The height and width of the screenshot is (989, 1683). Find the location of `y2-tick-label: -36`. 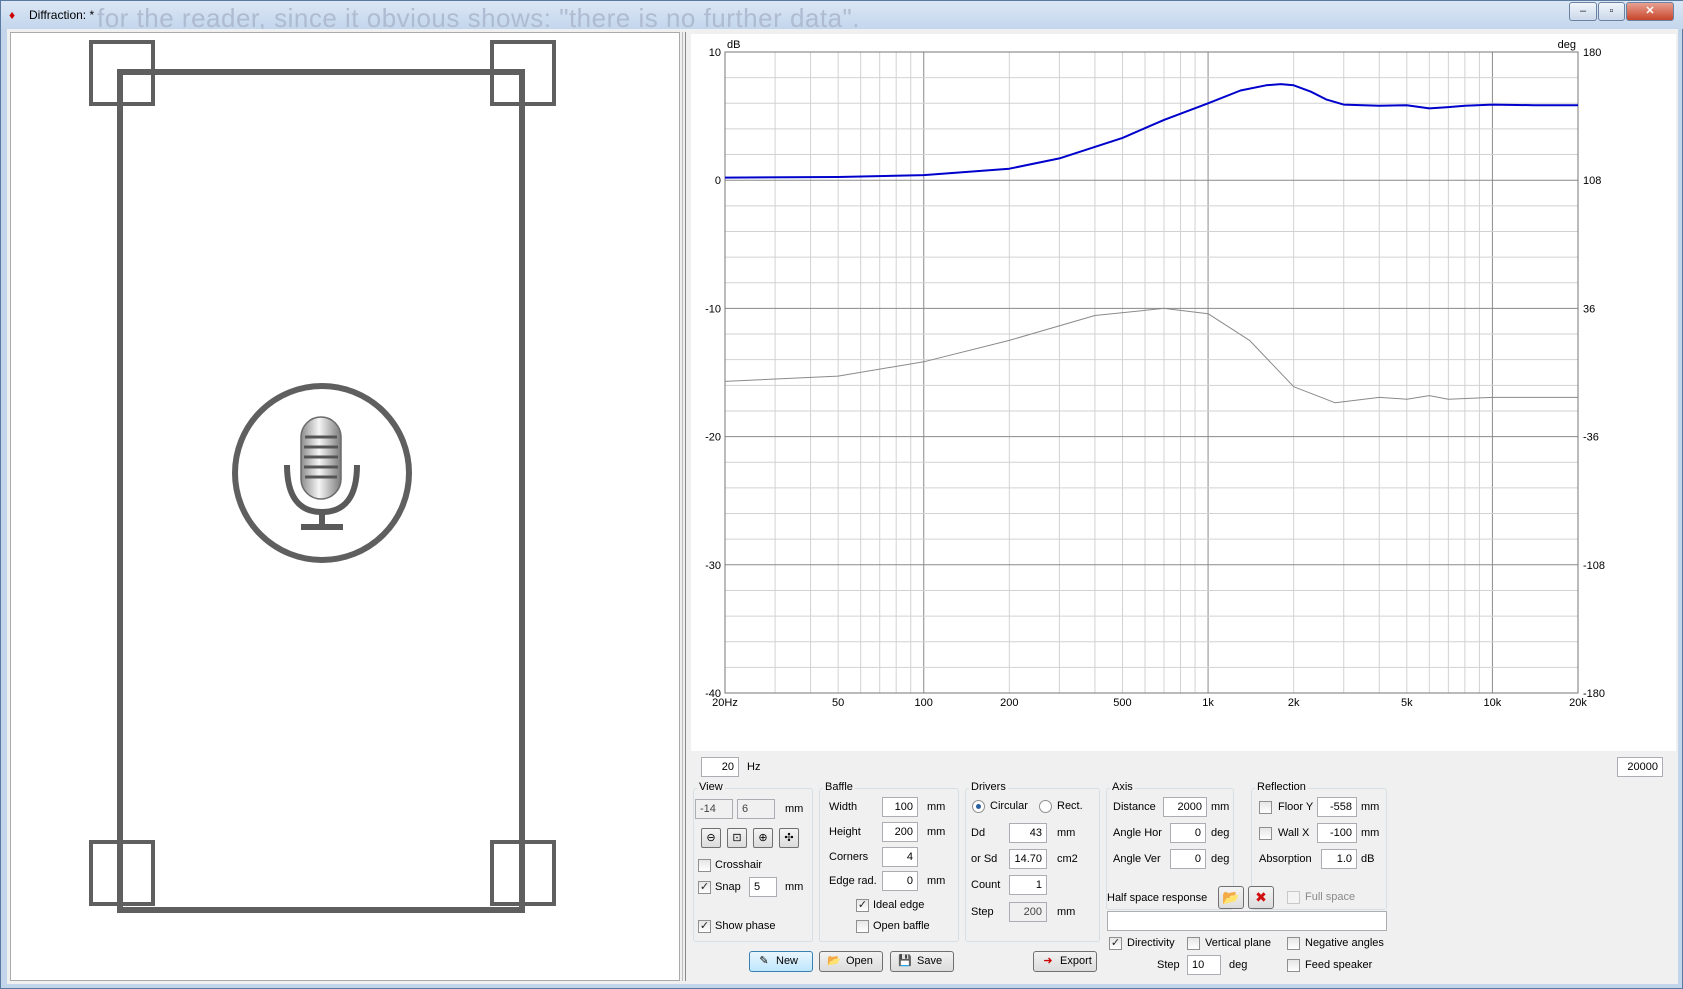

y2-tick-label: -36 is located at coordinates (1591, 438).